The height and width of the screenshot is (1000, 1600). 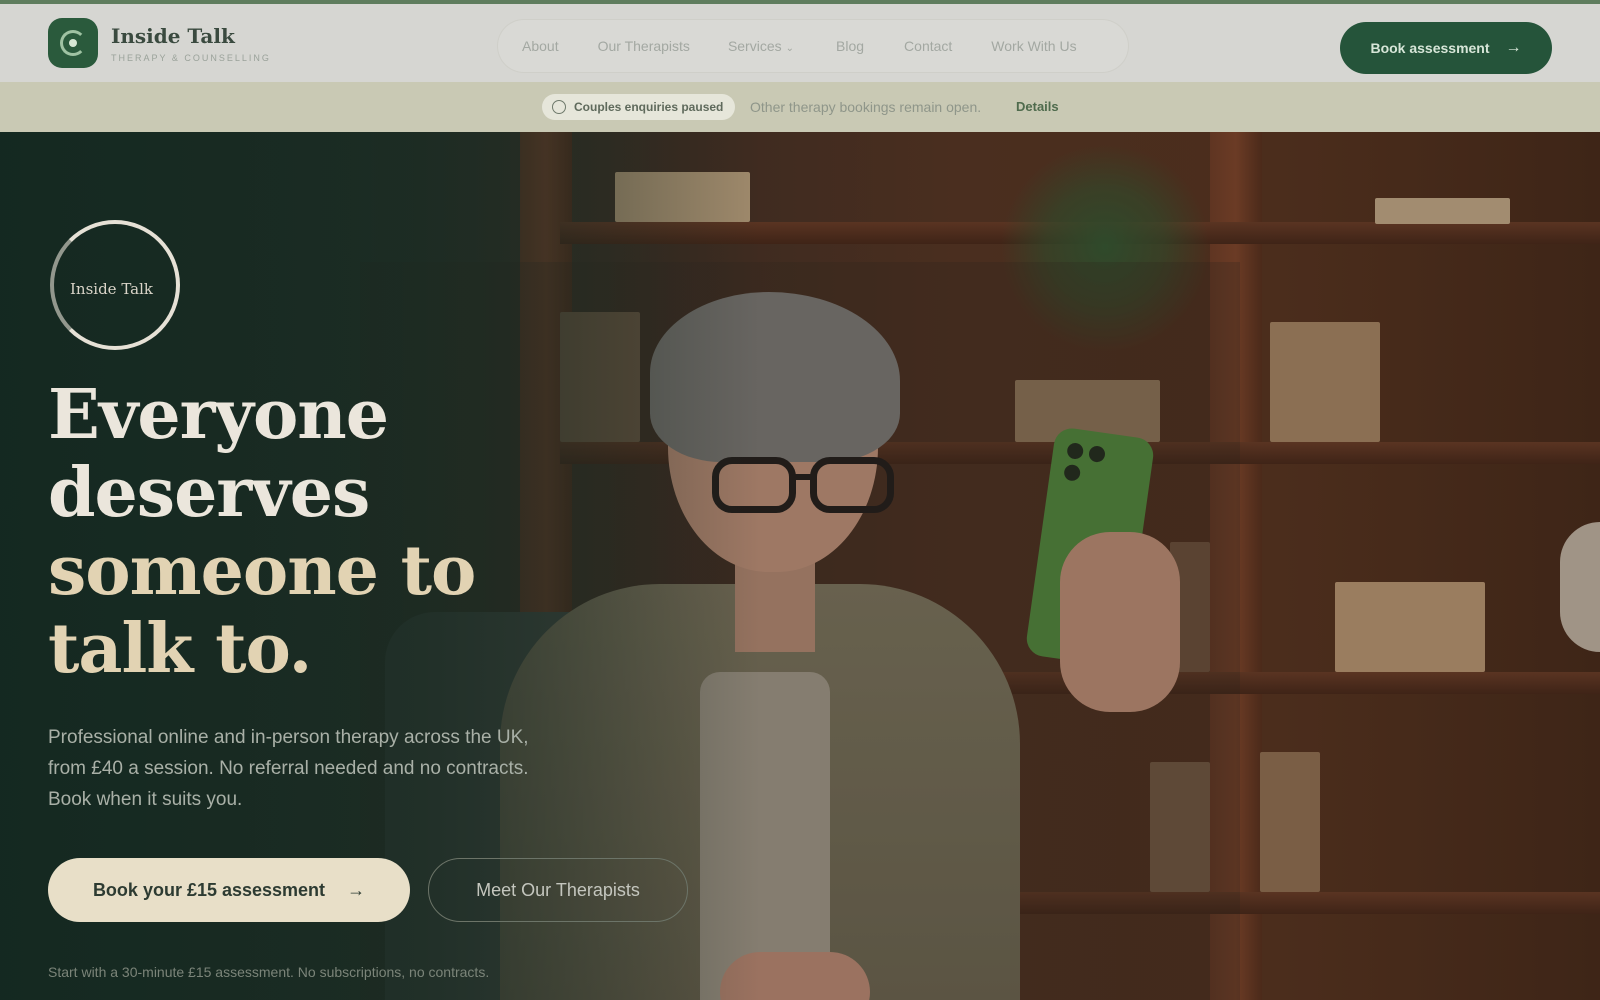 I want to click on book-15-assessment-button: Book your £15 assessment →, so click(x=229, y=890).